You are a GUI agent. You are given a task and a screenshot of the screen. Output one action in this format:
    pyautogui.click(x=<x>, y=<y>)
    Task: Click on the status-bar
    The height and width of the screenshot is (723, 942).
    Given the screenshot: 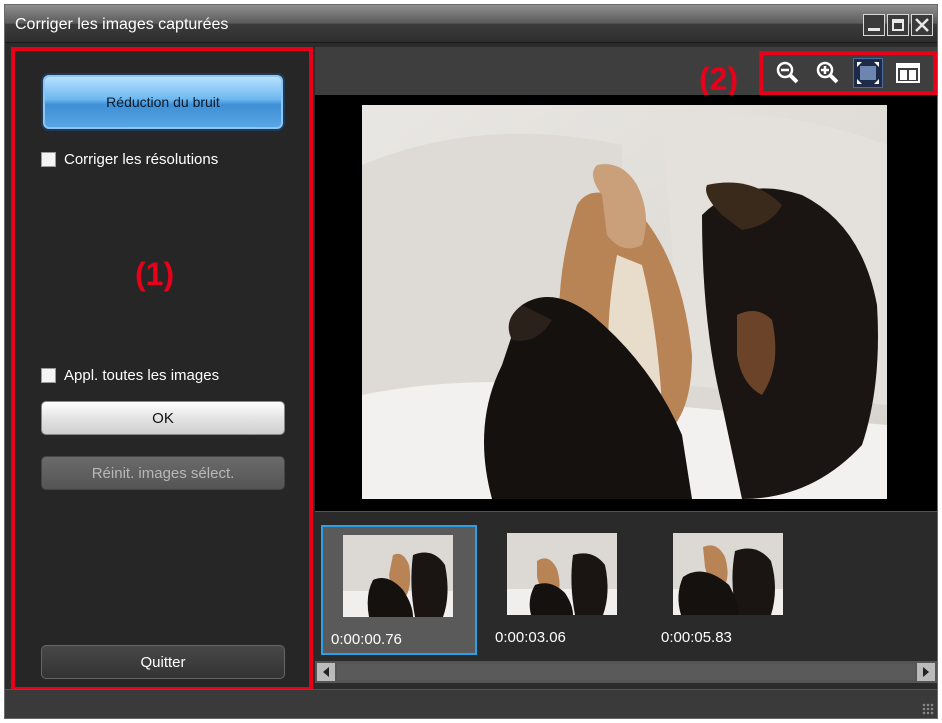 What is the action you would take?
    pyautogui.click(x=471, y=703)
    